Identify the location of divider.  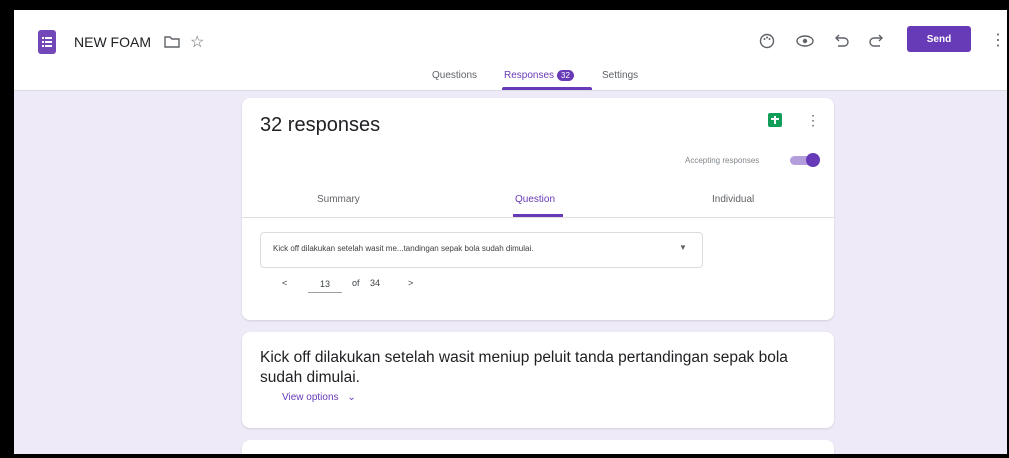
(538, 217).